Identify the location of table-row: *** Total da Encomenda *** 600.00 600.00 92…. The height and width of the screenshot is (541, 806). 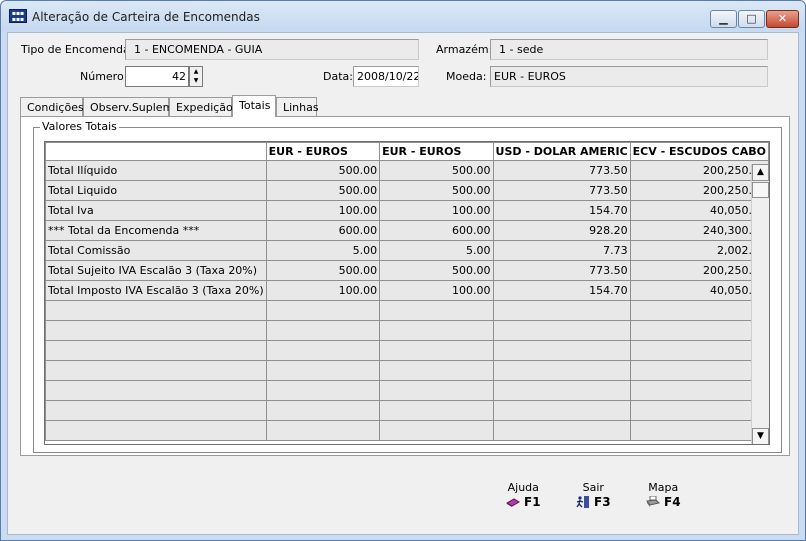
(407, 230).